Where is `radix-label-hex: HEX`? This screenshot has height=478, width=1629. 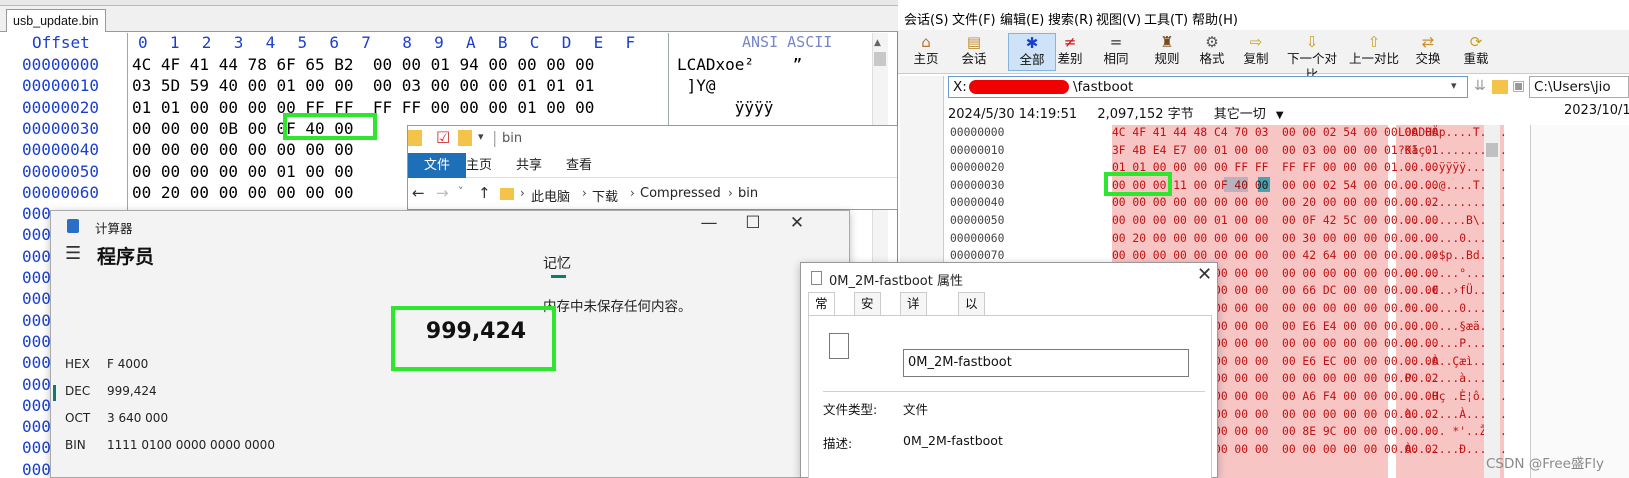
radix-label-hex: HEX is located at coordinates (77, 364).